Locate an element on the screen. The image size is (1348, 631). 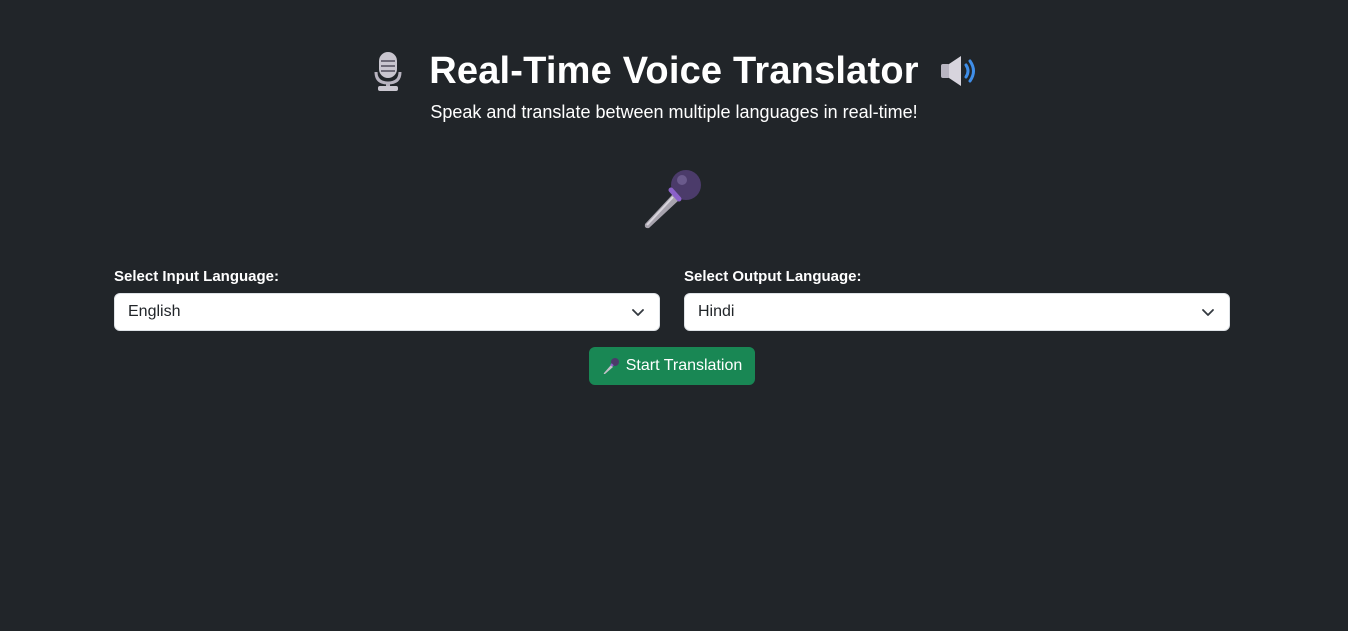
input-language-field: Select Input Language: English is located at coordinates (387, 298).